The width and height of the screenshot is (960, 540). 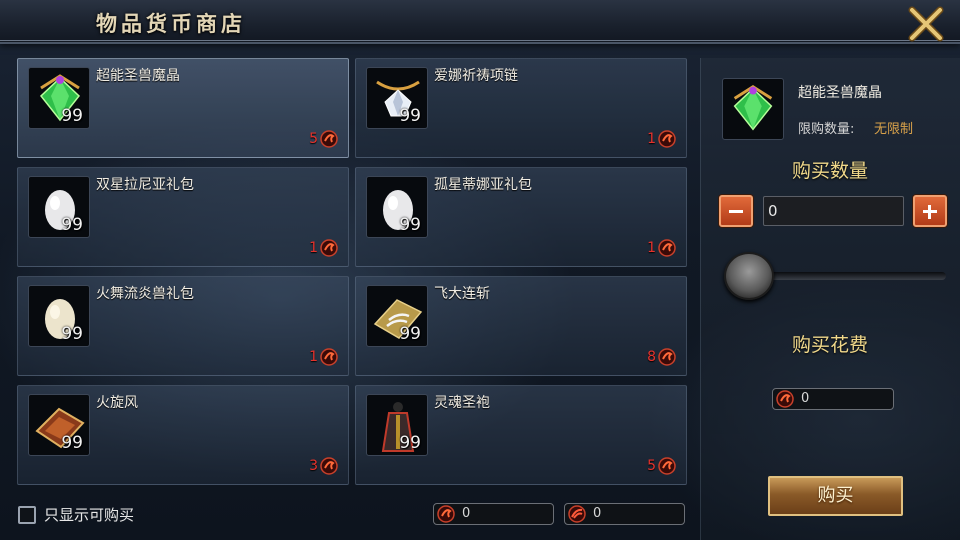 I want to click on item-name: 火旋风, so click(x=117, y=403).